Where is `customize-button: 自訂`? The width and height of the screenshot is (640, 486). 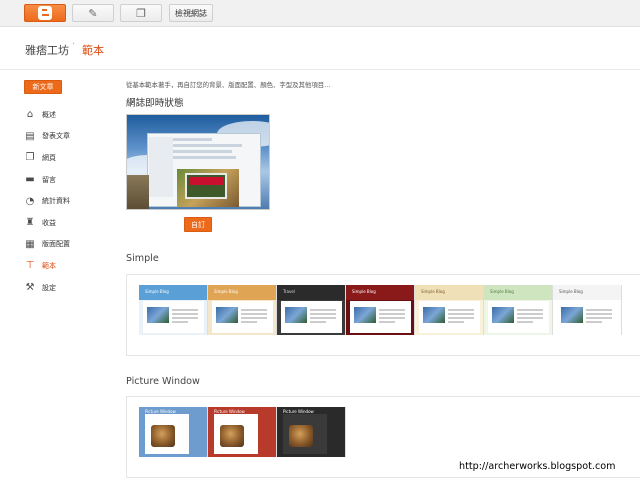 customize-button: 自訂 is located at coordinates (198, 224).